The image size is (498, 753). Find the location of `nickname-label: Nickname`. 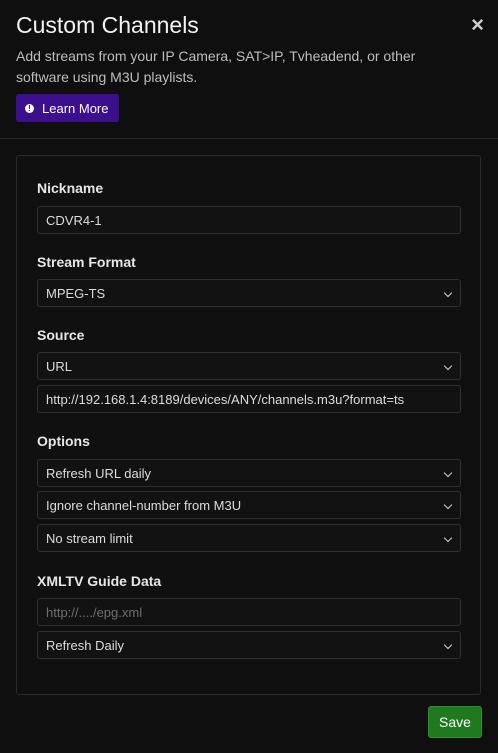

nickname-label: Nickname is located at coordinates (70, 188).